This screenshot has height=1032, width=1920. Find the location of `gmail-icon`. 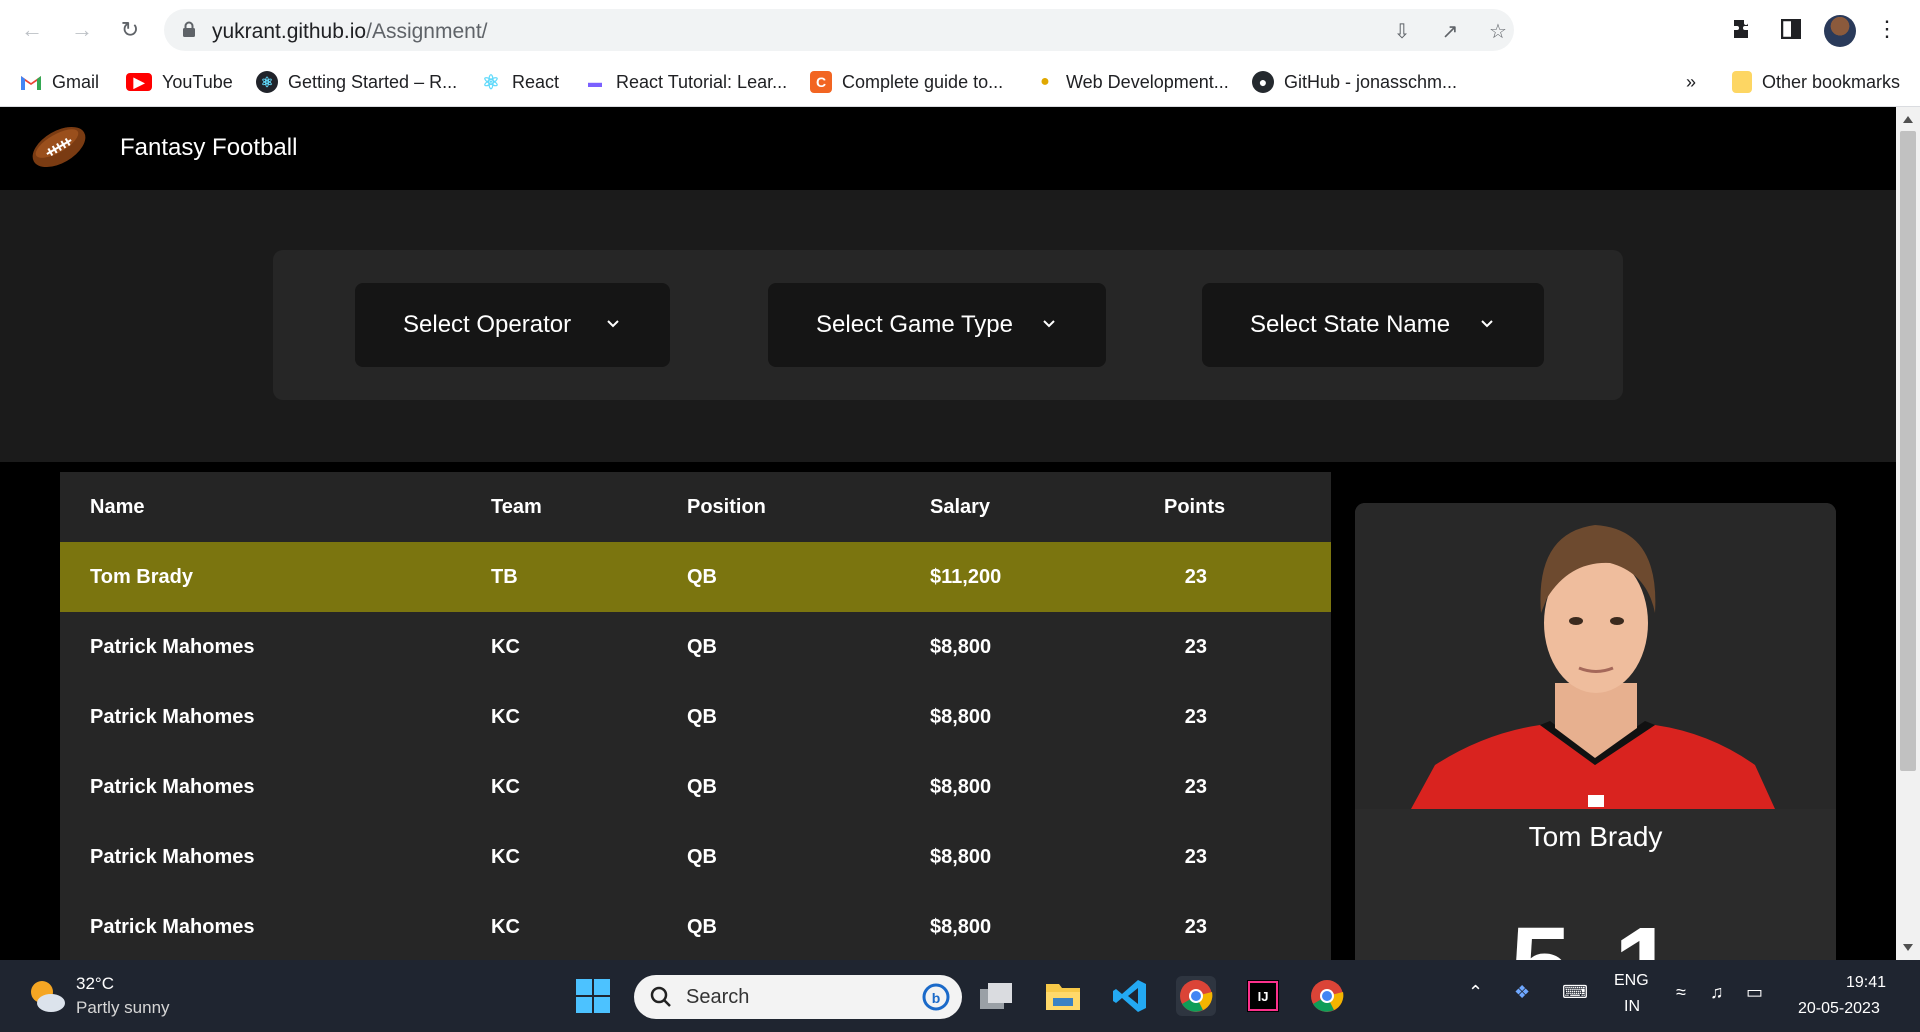

gmail-icon is located at coordinates (31, 82).